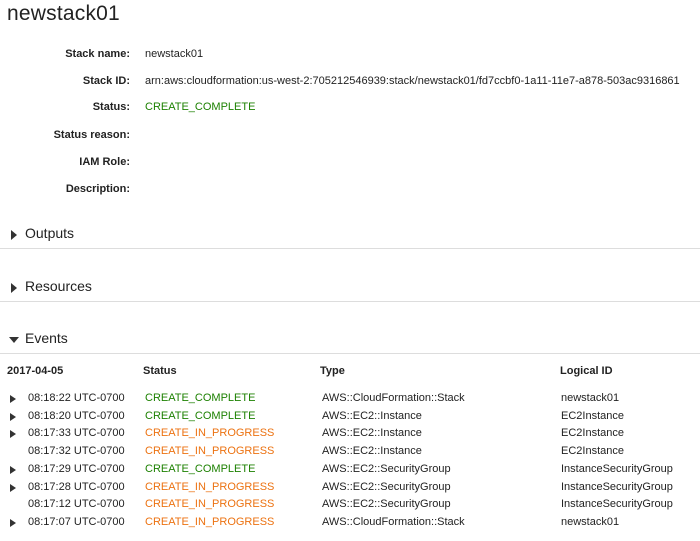  Describe the element at coordinates (76, 504) in the screenshot. I see `event-time: 08:17:12 UTC-0700` at that location.